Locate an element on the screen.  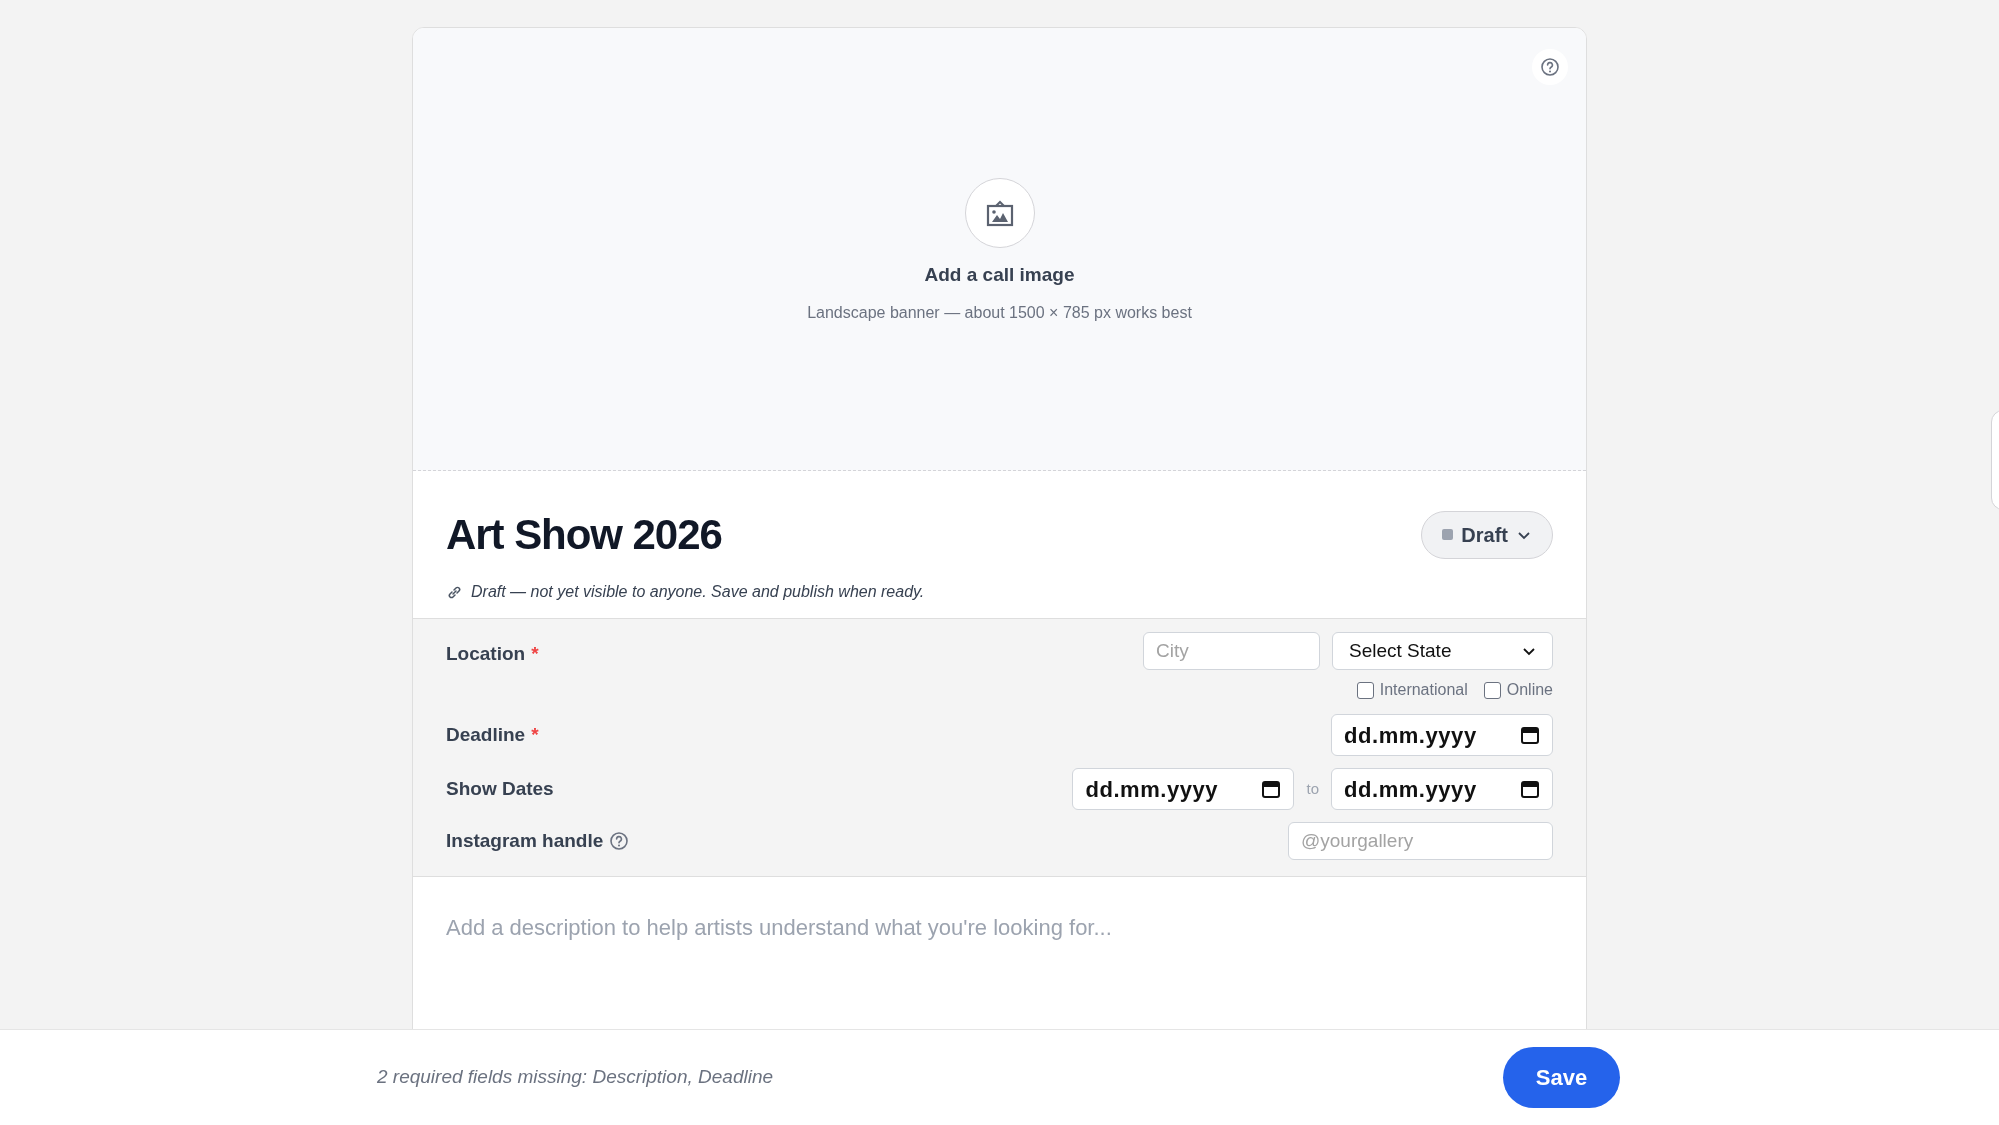
range-separator: to is located at coordinates (1312, 788).